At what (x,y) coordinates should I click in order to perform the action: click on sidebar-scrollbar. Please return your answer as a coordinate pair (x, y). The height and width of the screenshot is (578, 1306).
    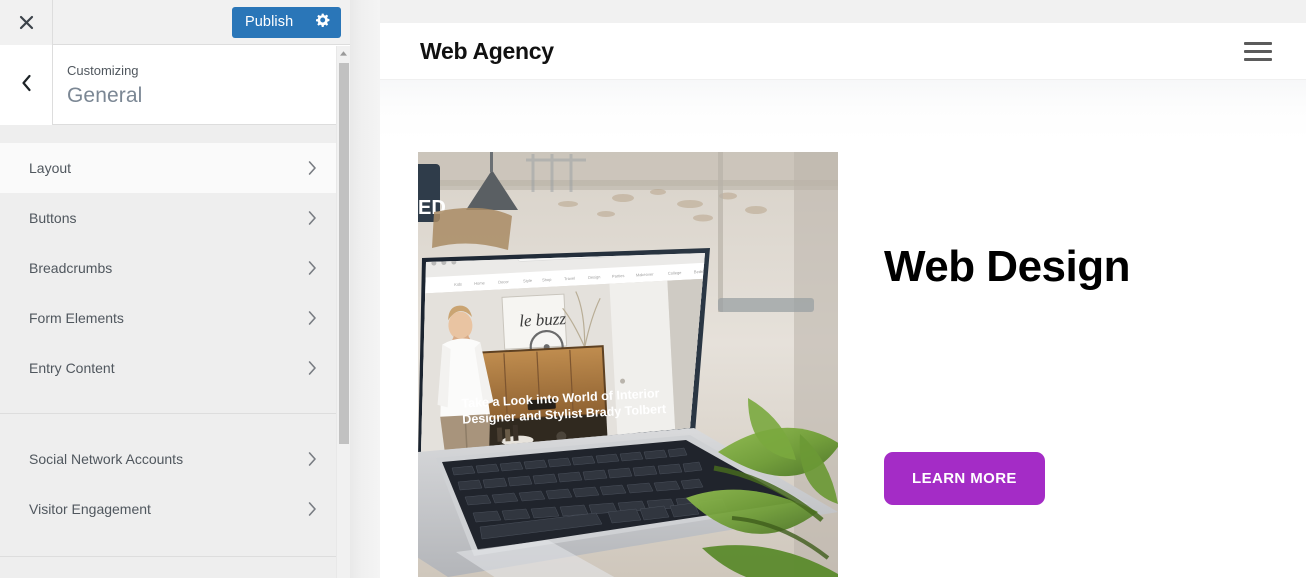
    Looking at the image, I should click on (343, 312).